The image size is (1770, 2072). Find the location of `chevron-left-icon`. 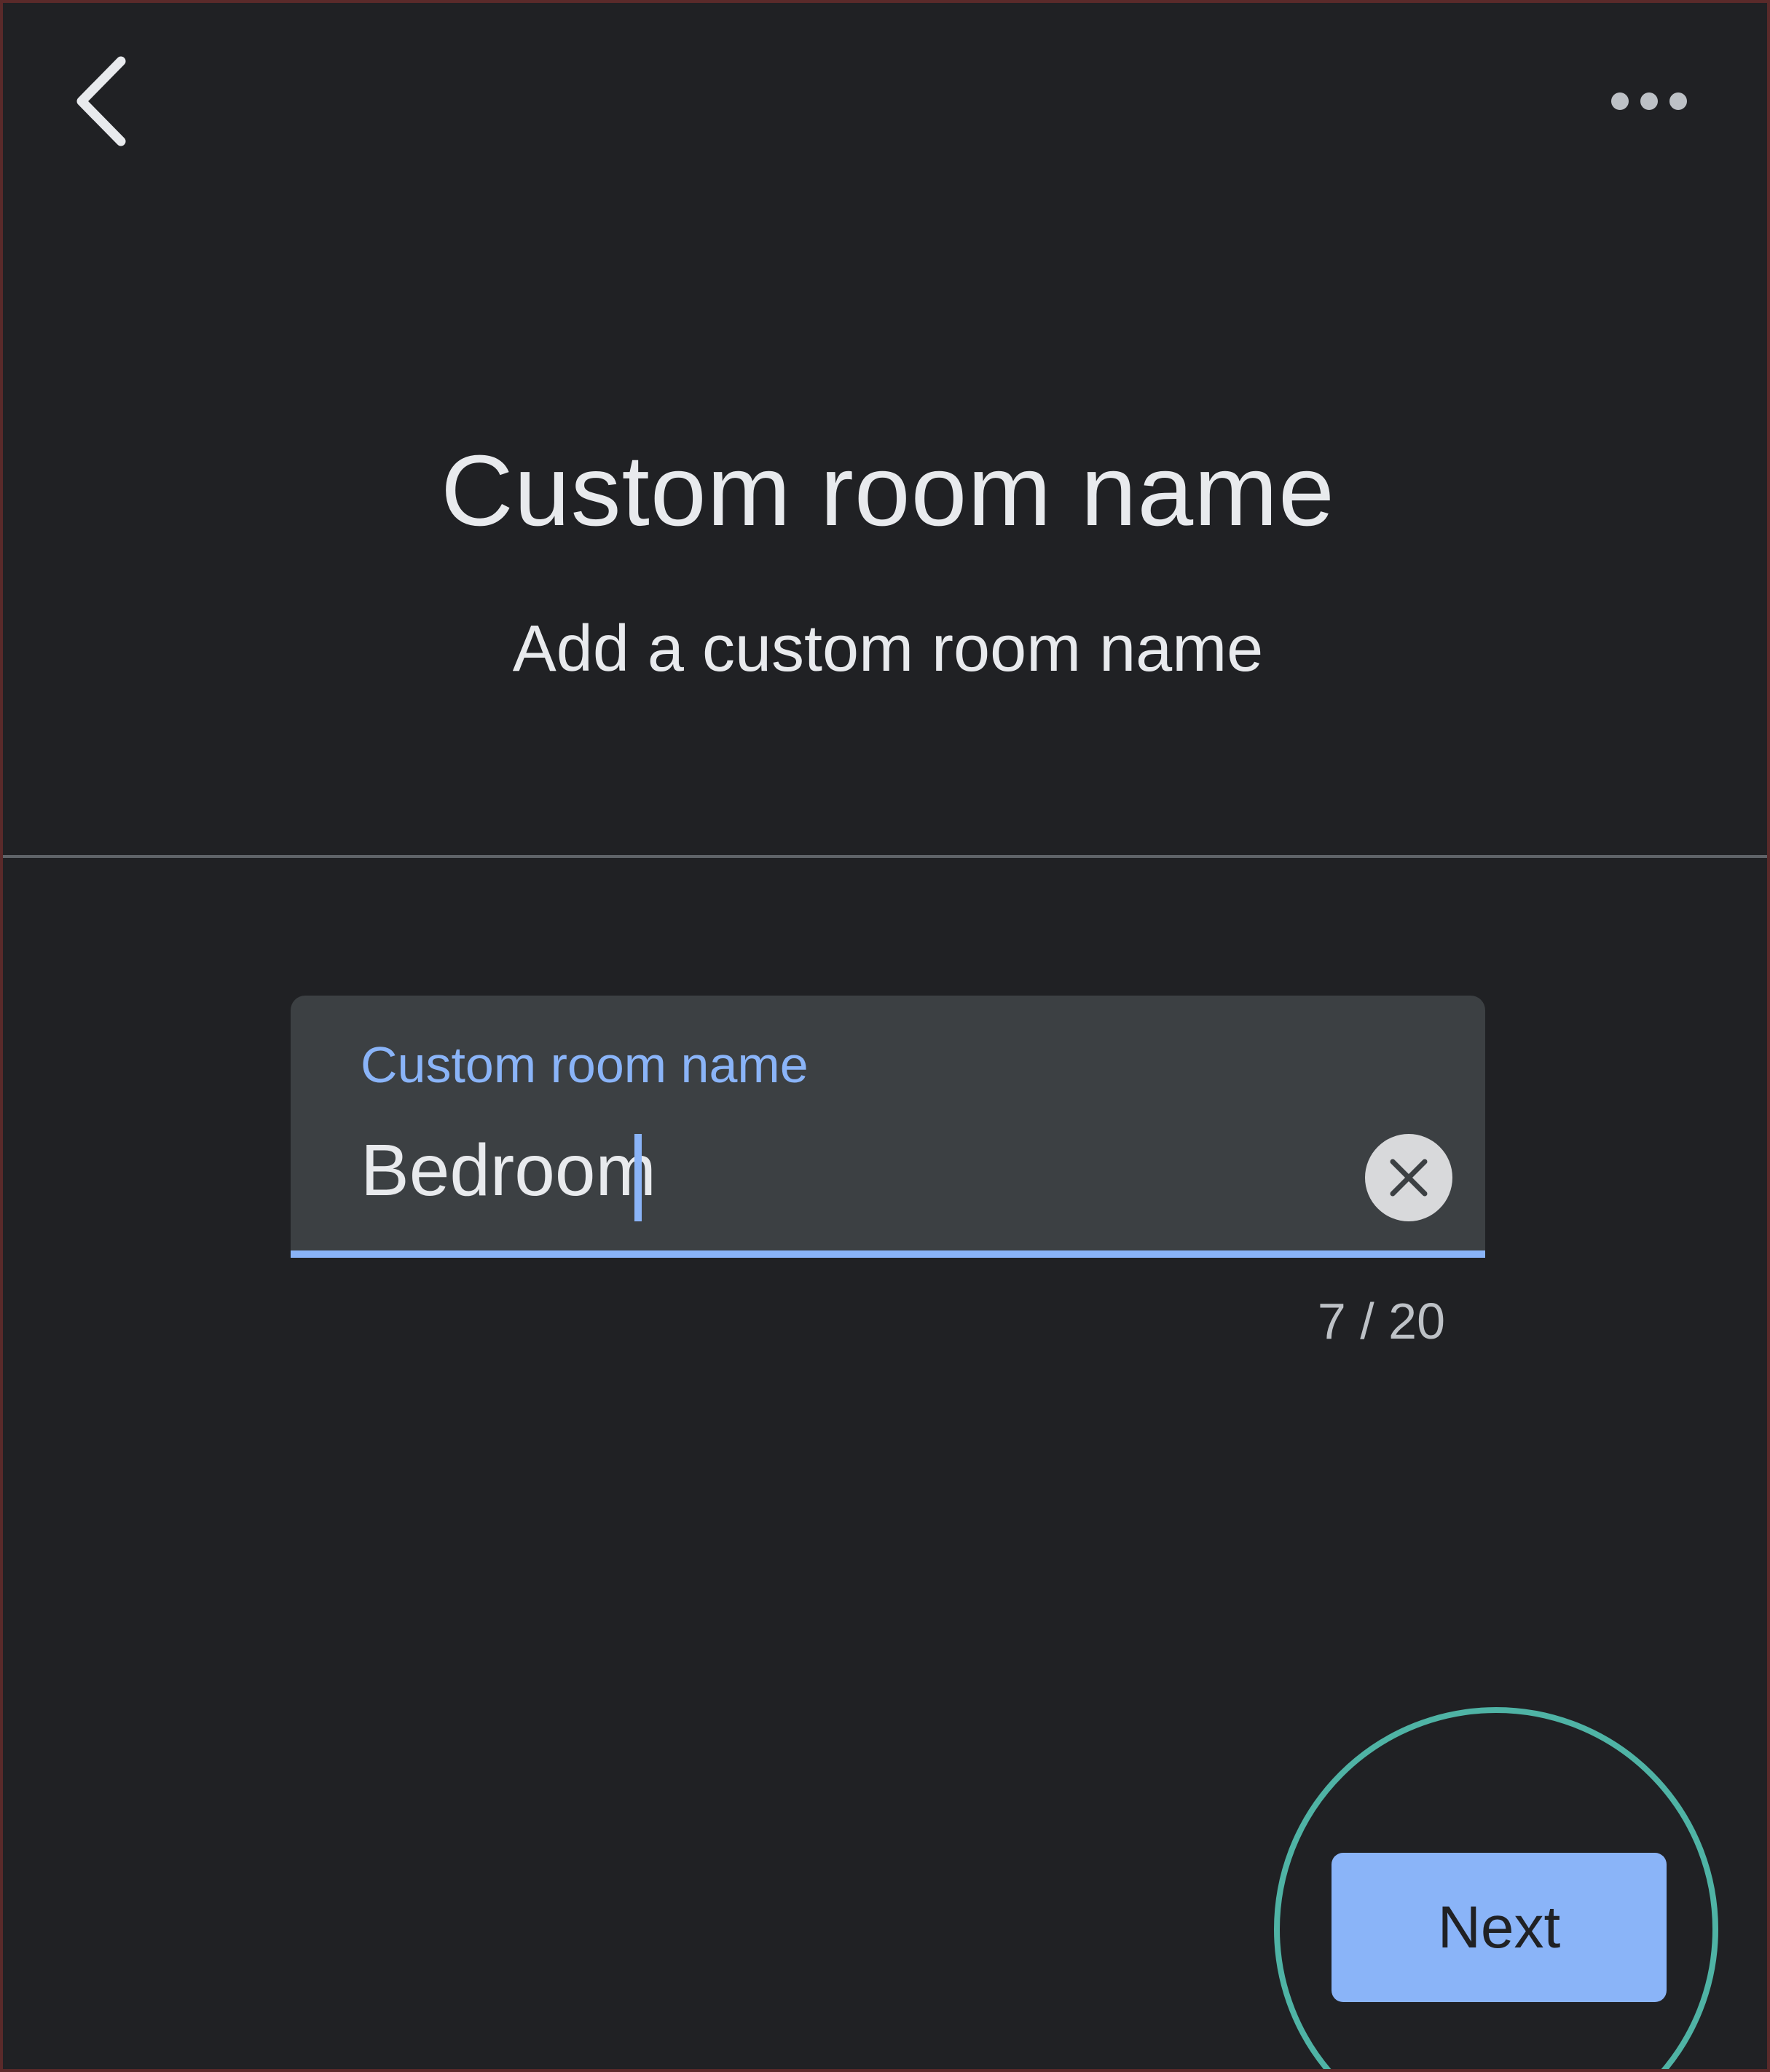

chevron-left-icon is located at coordinates (101, 101).